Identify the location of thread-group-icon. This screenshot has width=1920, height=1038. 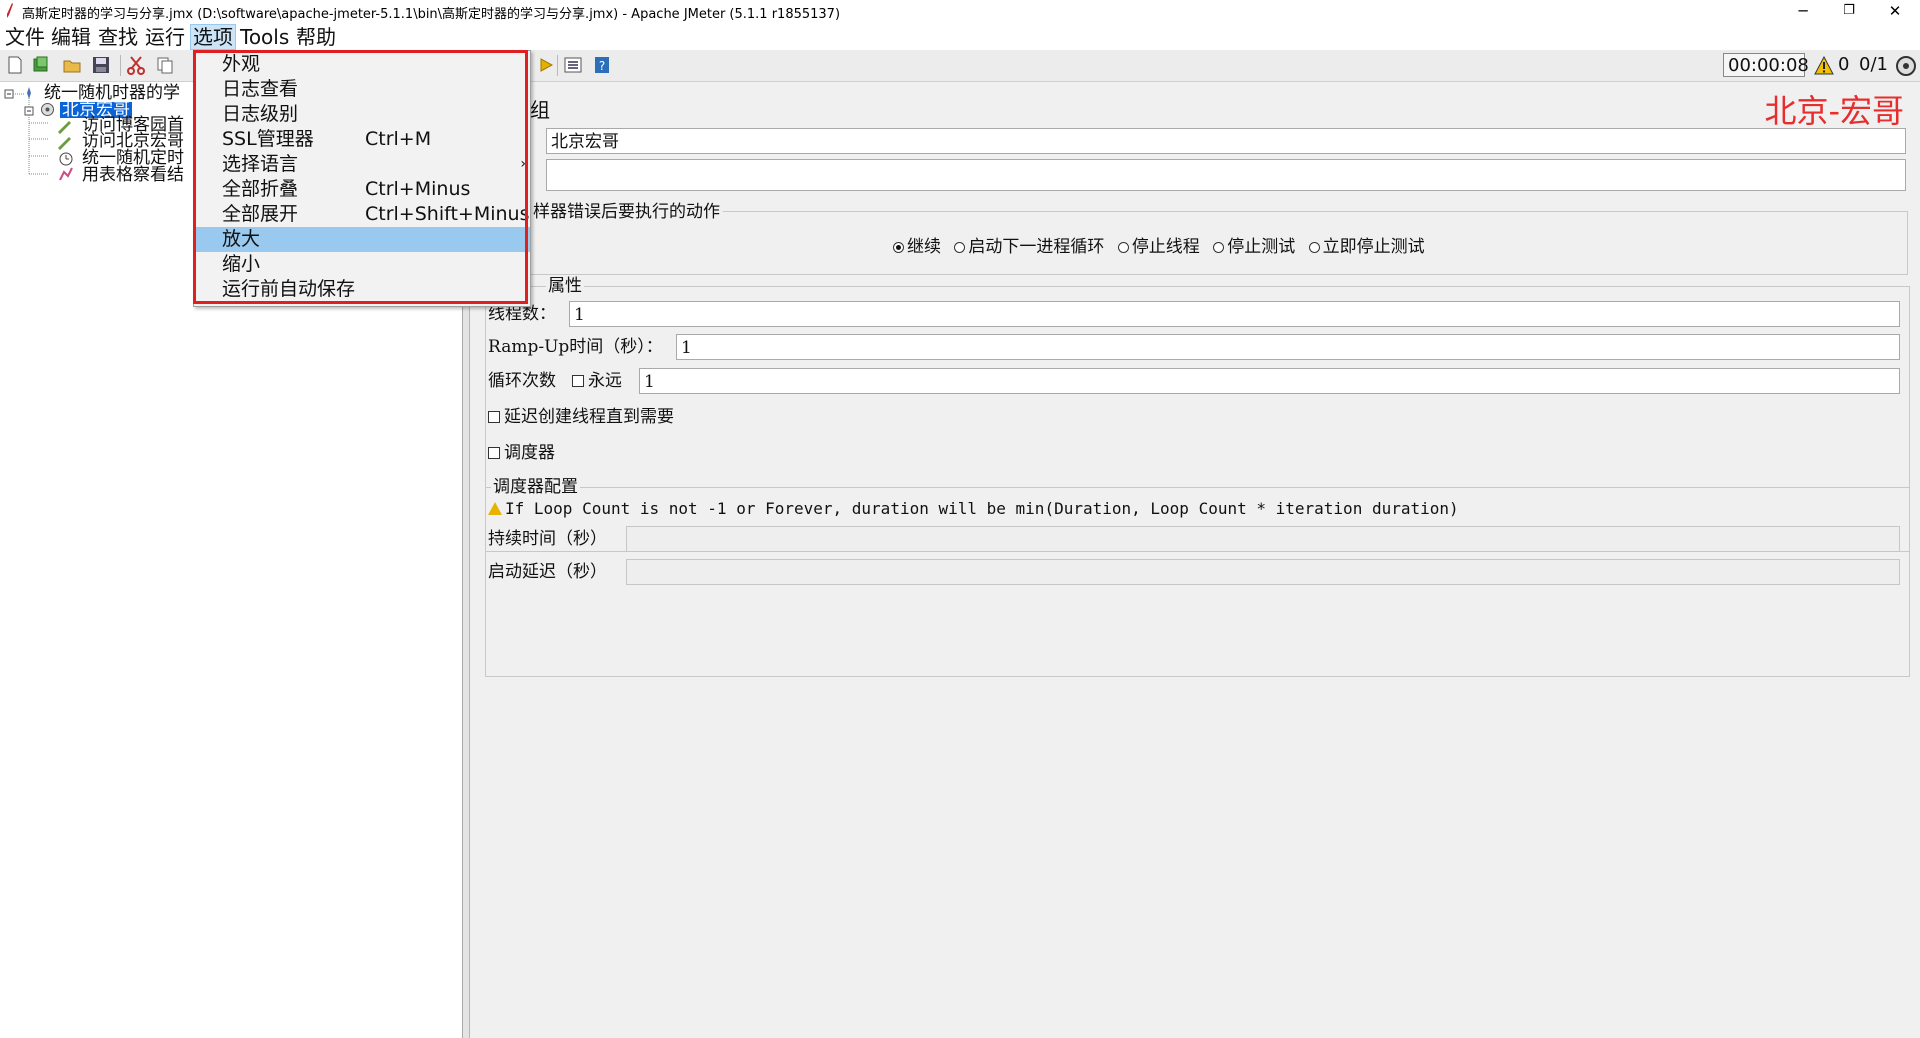
(47, 109).